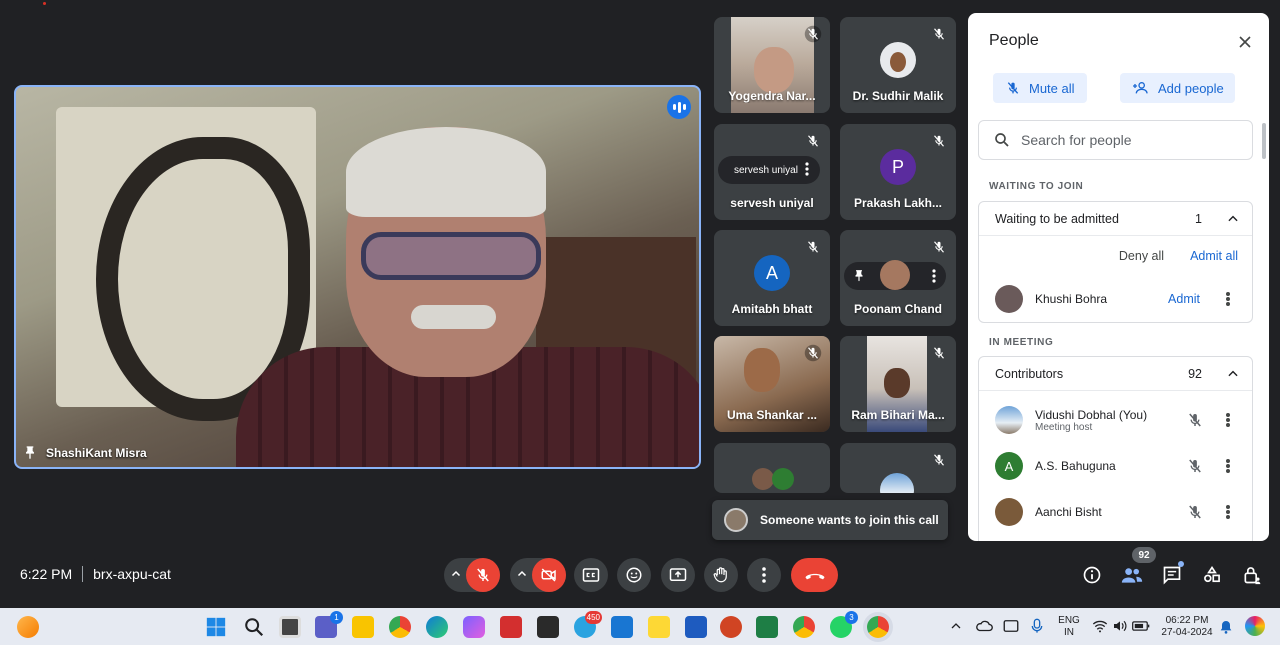 Image resolution: width=1280 pixels, height=645 pixels. I want to click on inkscape-icon, so click(548, 627).